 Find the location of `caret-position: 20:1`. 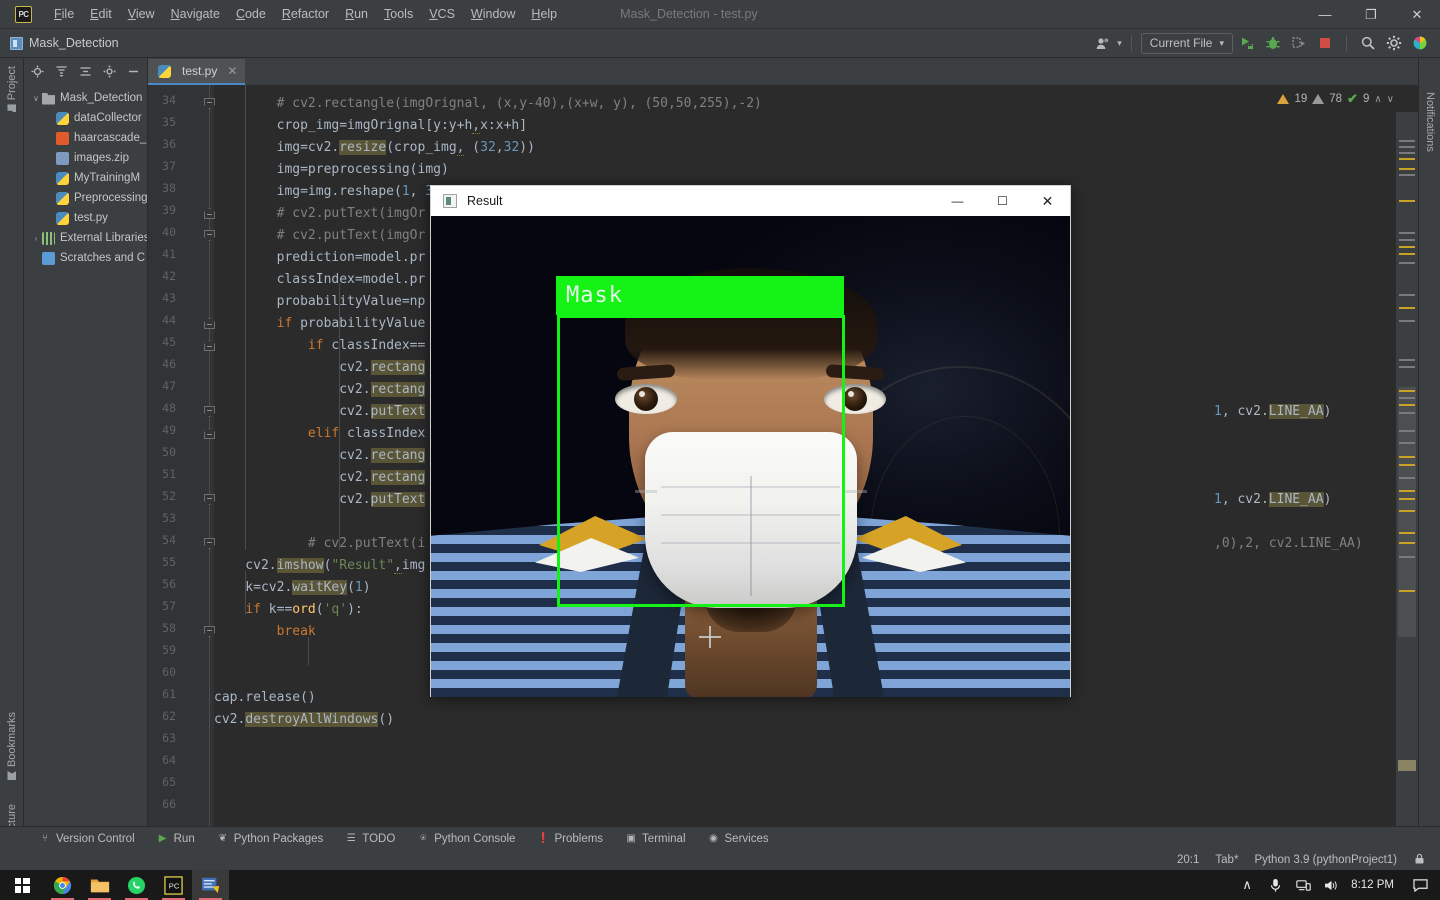

caret-position: 20:1 is located at coordinates (1188, 860).